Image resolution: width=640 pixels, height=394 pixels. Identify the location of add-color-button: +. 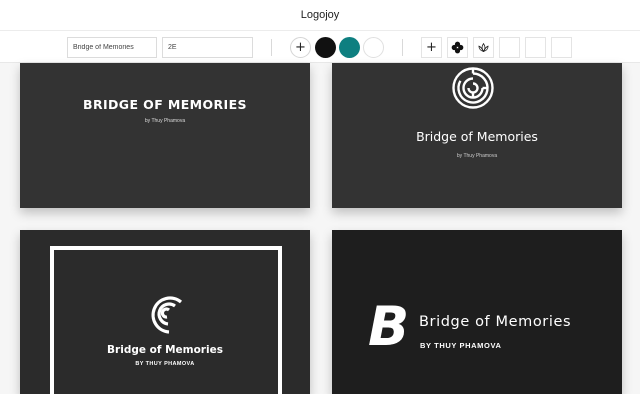
(300, 47).